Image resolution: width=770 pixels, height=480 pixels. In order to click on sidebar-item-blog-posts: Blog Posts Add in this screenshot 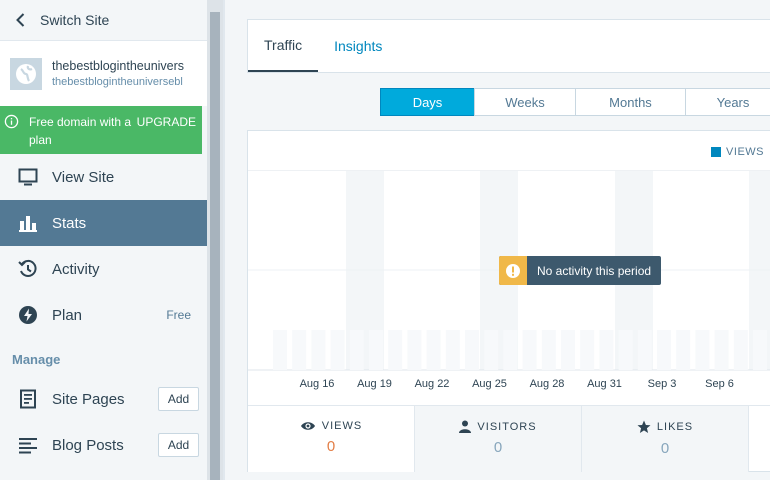, I will do `click(103, 445)`.